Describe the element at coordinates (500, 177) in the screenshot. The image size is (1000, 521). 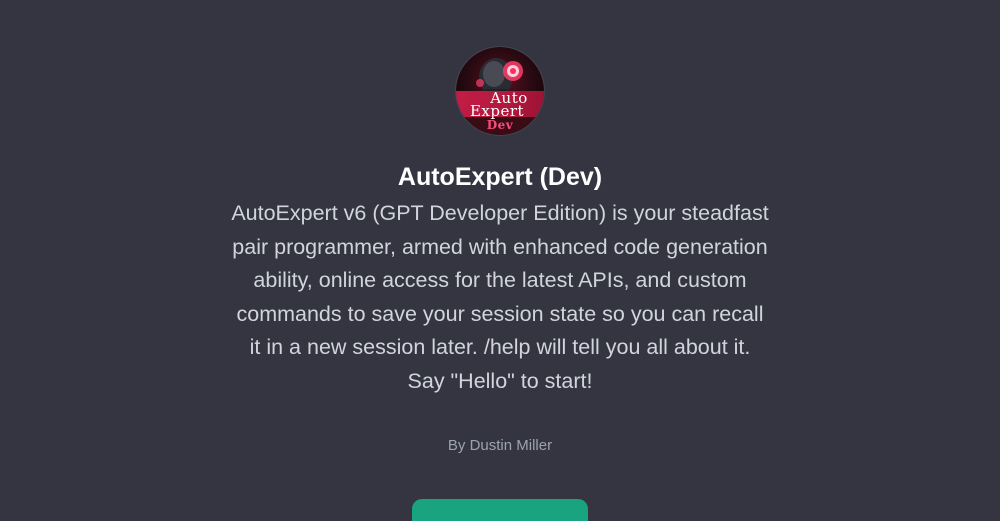
I see `gpt-title: AutoExpert (Dev)` at that location.